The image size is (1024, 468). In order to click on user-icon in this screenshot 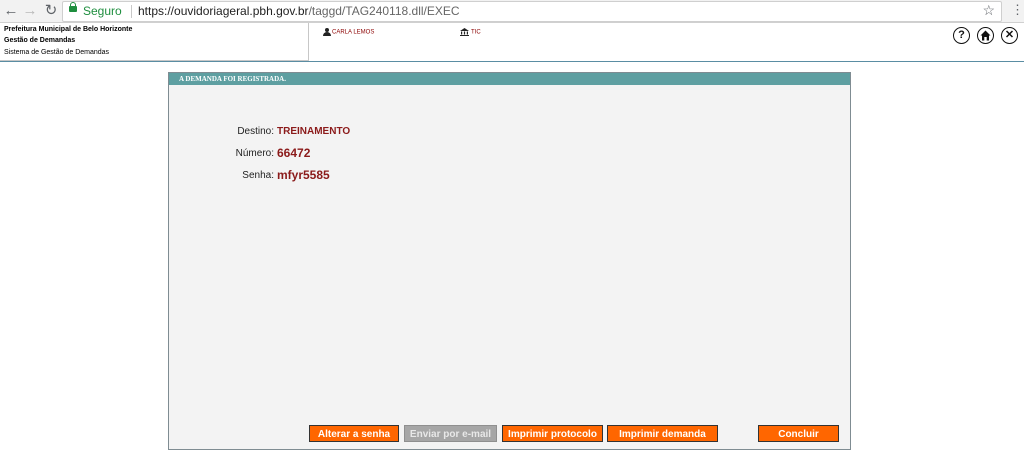, I will do `click(327, 32)`.